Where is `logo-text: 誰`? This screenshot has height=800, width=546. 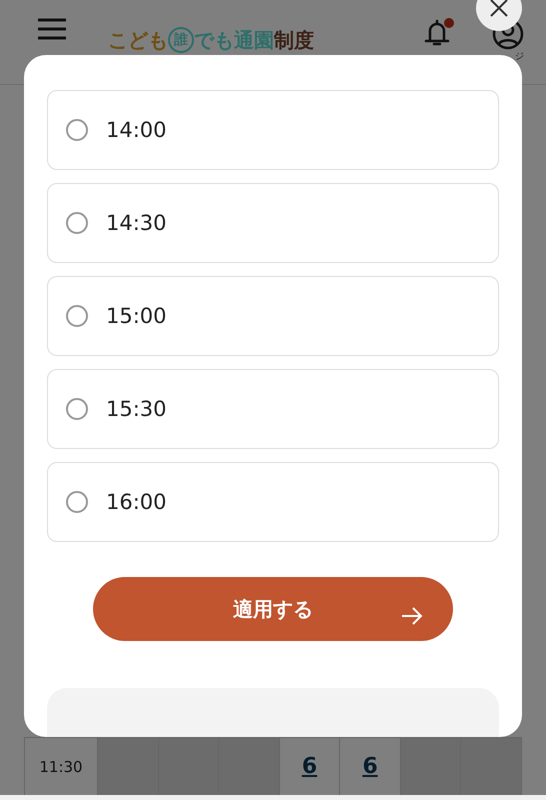 logo-text: 誰 is located at coordinates (181, 40).